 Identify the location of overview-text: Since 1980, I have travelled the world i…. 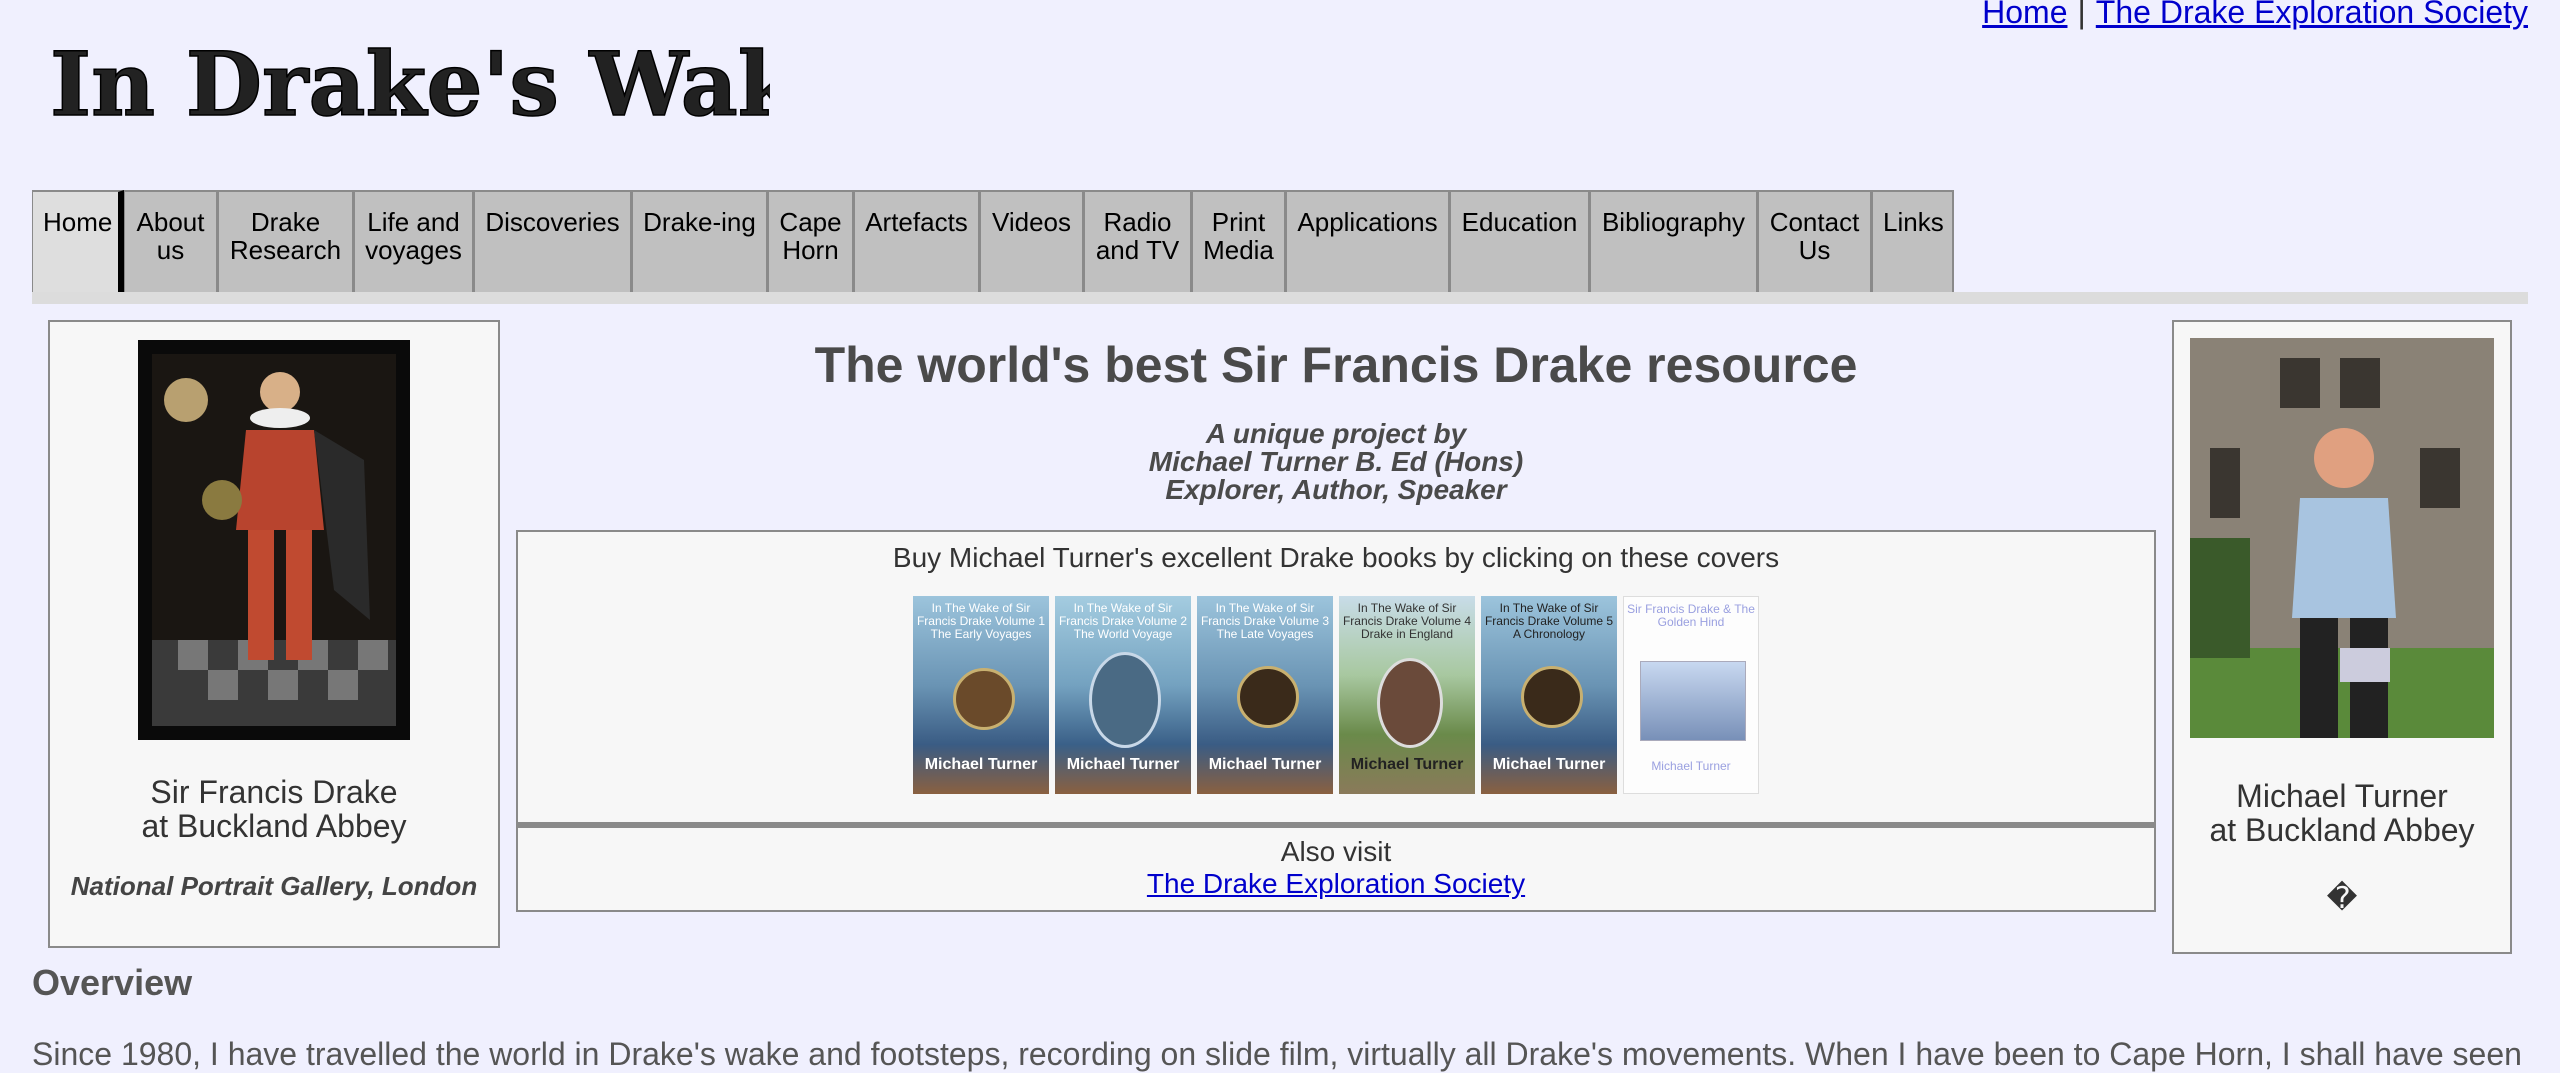
(1277, 1054).